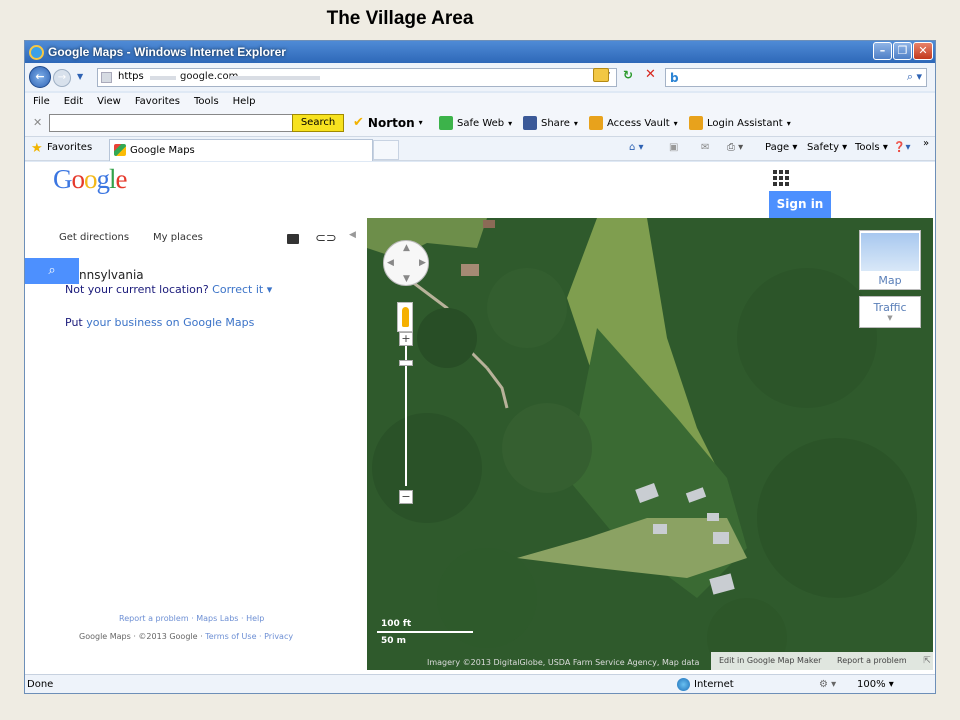  I want to click on tools-menu: Tools ▾, so click(871, 147).